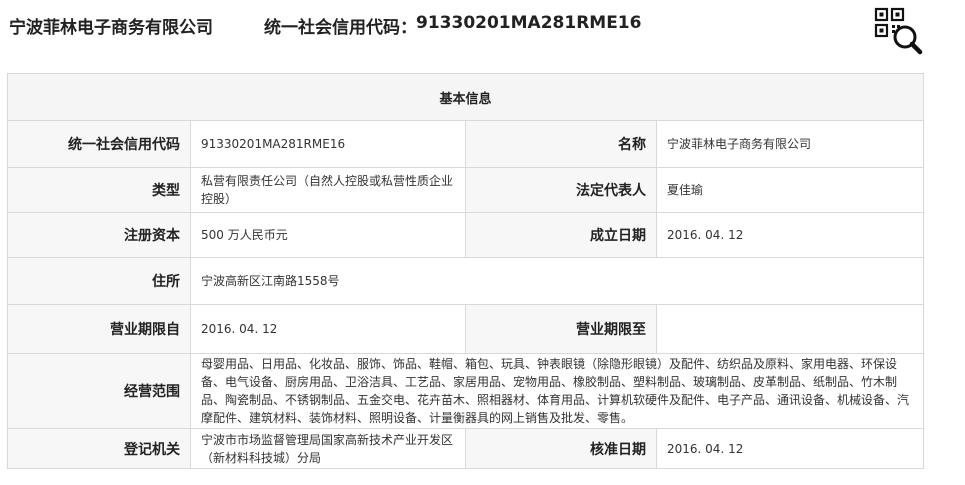 Image resolution: width=965 pixels, height=485 pixels. Describe the element at coordinates (790, 329) in the screenshot. I see `term-end-value` at that location.